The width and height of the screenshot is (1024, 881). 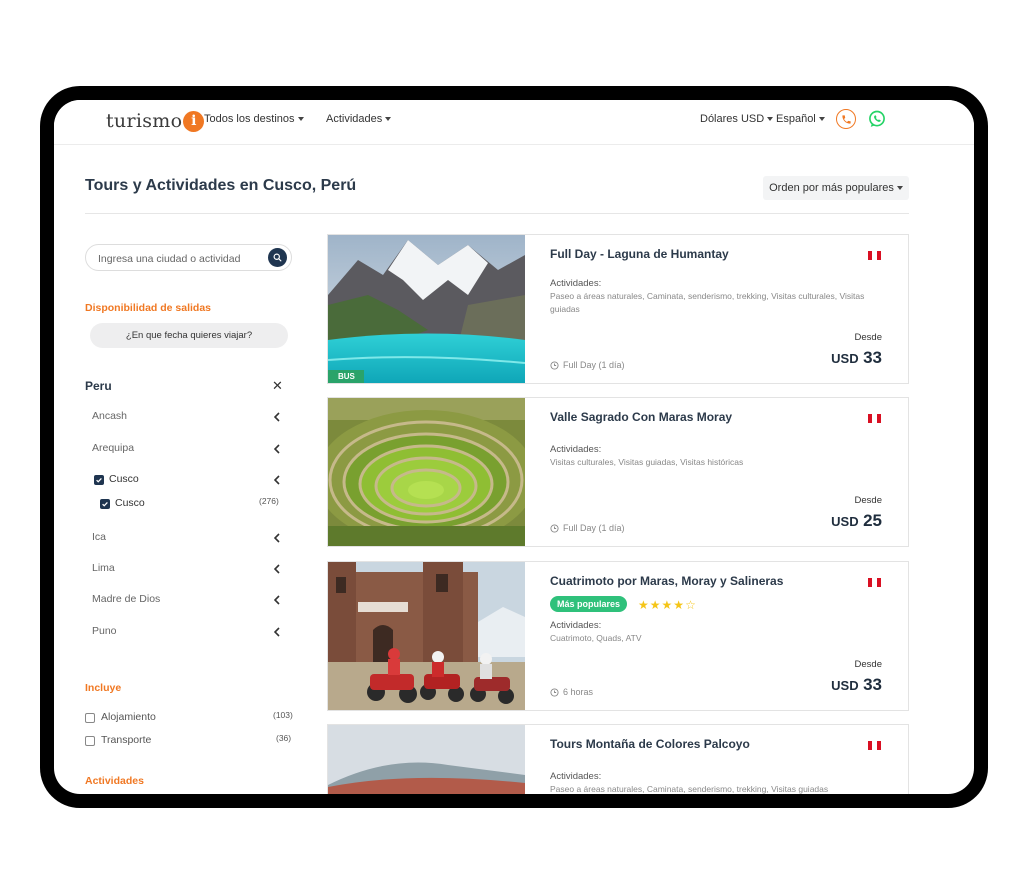 I want to click on tour-image-palcoyo, so click(x=426, y=759).